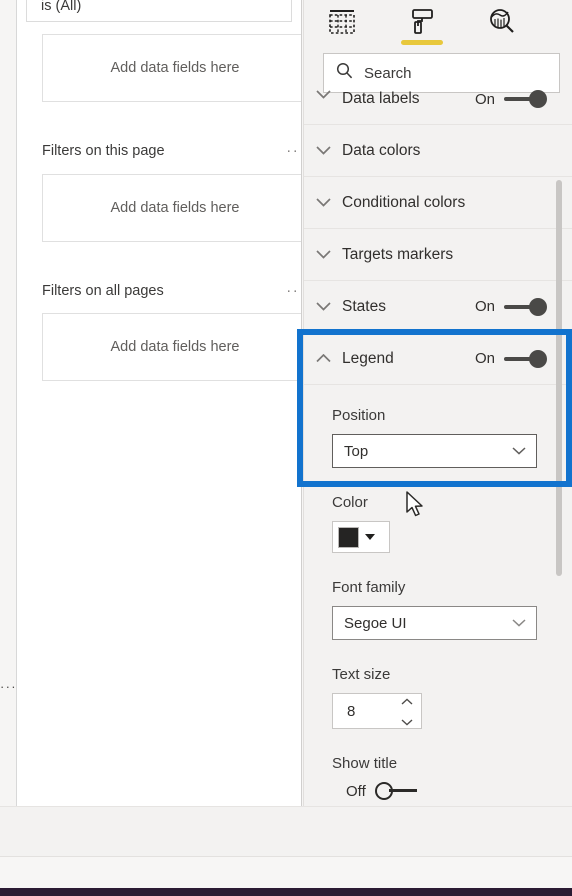 This screenshot has width=572, height=896. I want to click on filter-dropzone-all-pages: Add data fields here, so click(171, 347).